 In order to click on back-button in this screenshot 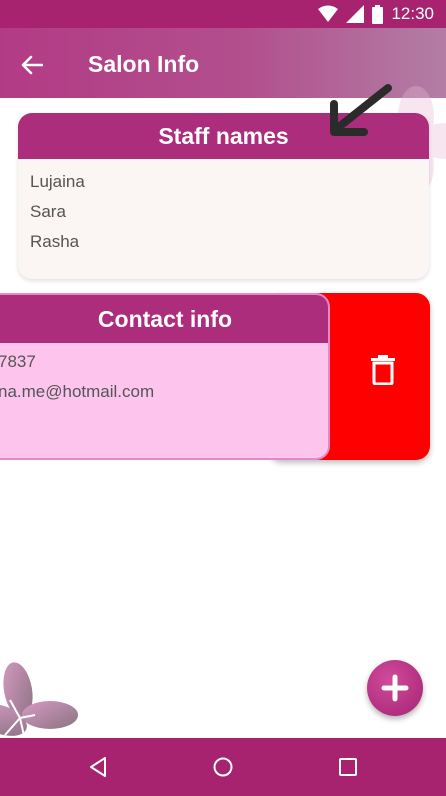, I will do `click(32, 65)`.